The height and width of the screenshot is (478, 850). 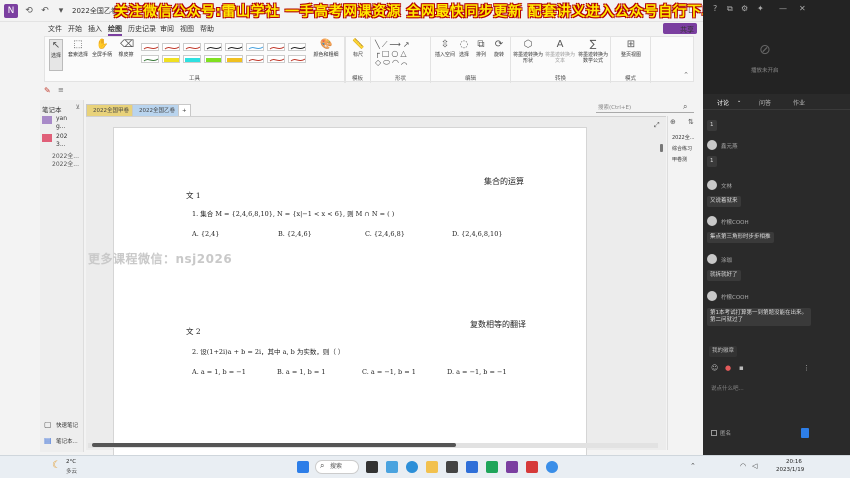 What do you see at coordinates (723, 102) in the screenshot?
I see `tab-discussion: 讨论` at bounding box center [723, 102].